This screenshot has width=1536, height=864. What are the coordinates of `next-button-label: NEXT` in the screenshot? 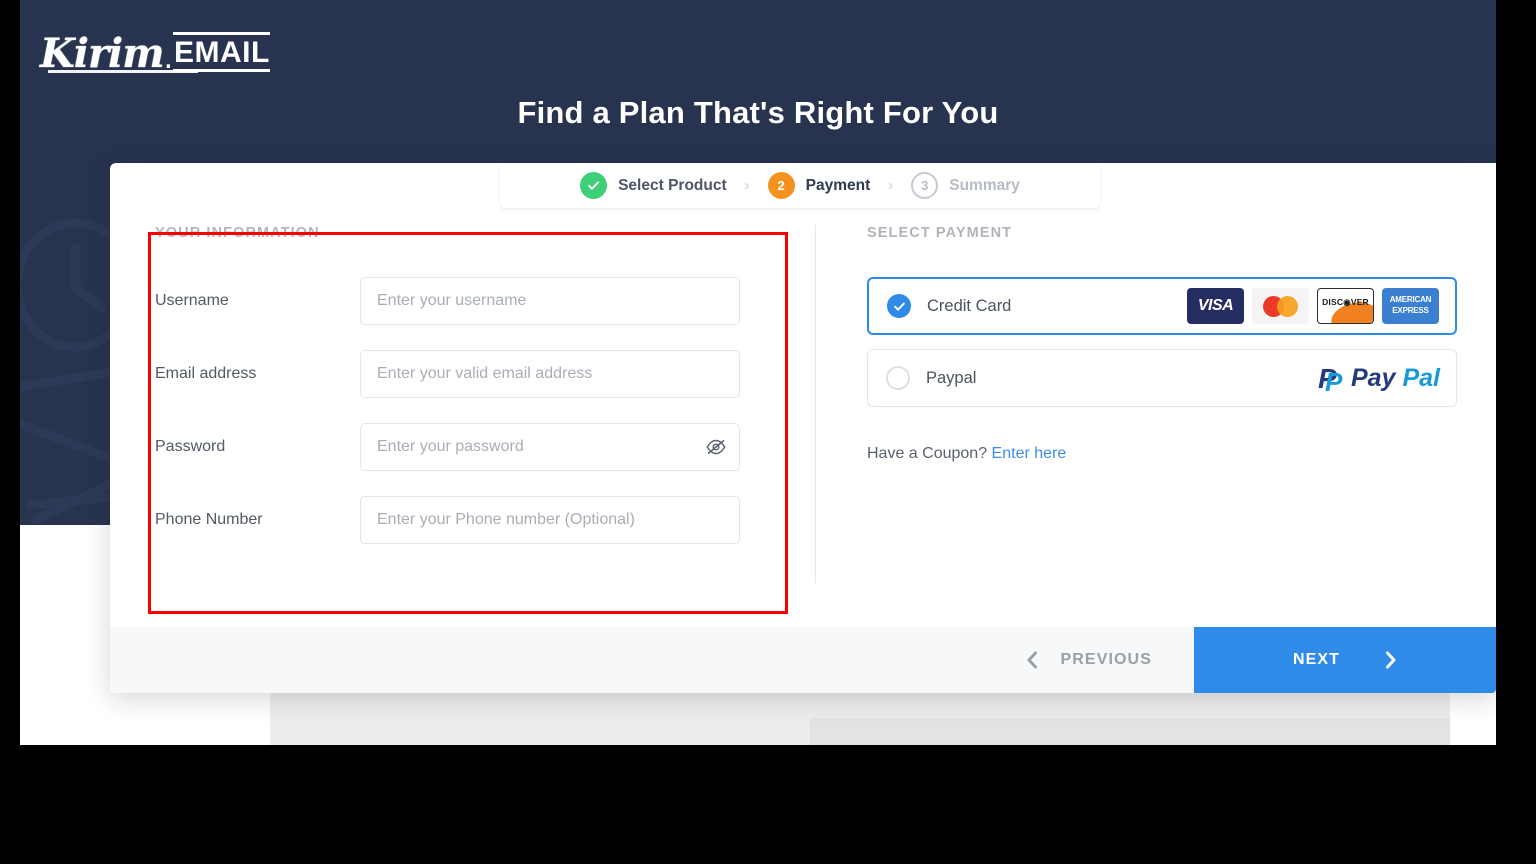 It's located at (1316, 659).